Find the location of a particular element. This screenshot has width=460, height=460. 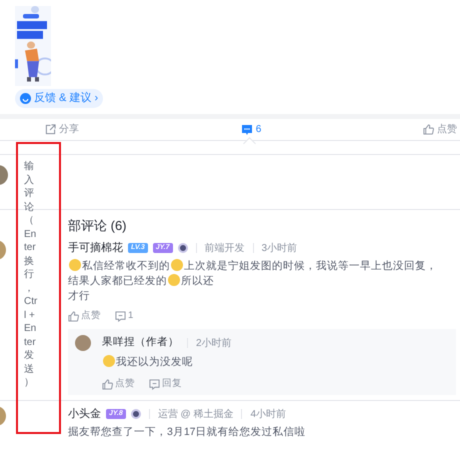

like-tab: 点赞 is located at coordinates (439, 129).